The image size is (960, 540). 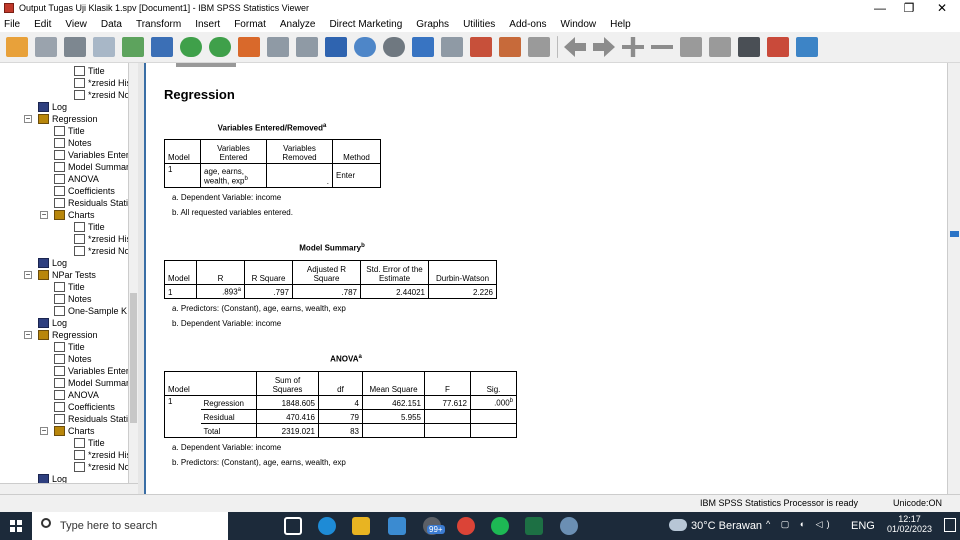 What do you see at coordinates (909, 524) in the screenshot?
I see `clock: 12:17 01/02/2023` at bounding box center [909, 524].